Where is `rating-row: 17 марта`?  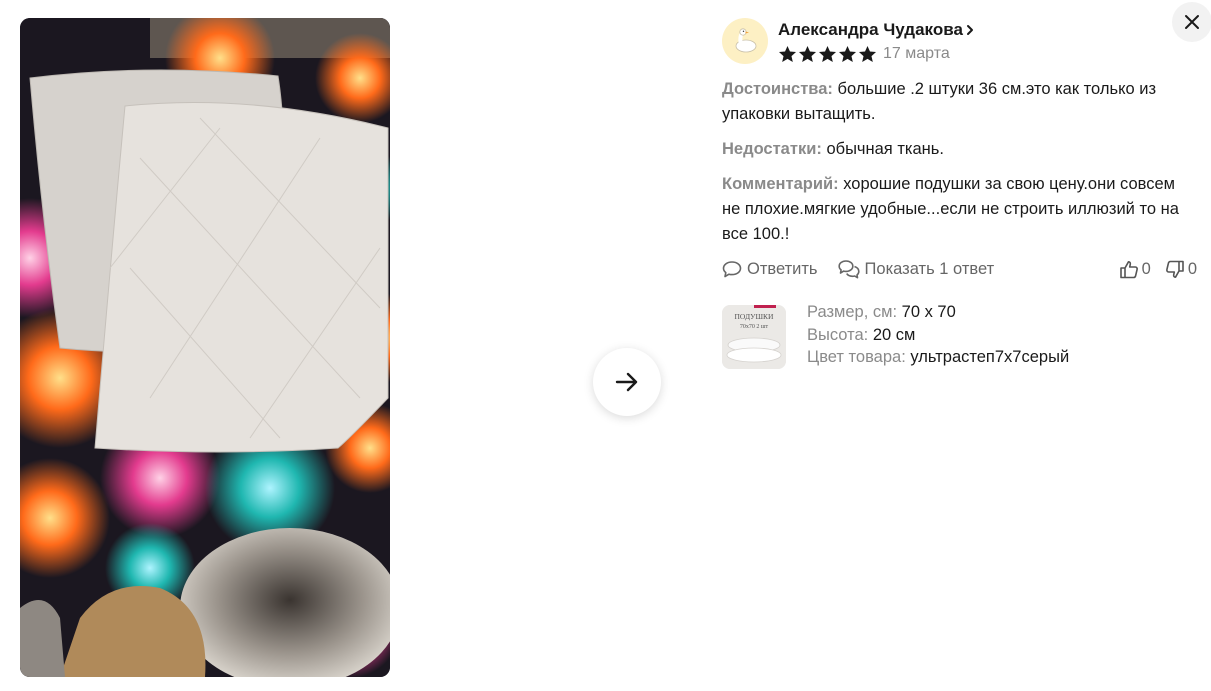 rating-row: 17 марта is located at coordinates (876, 54).